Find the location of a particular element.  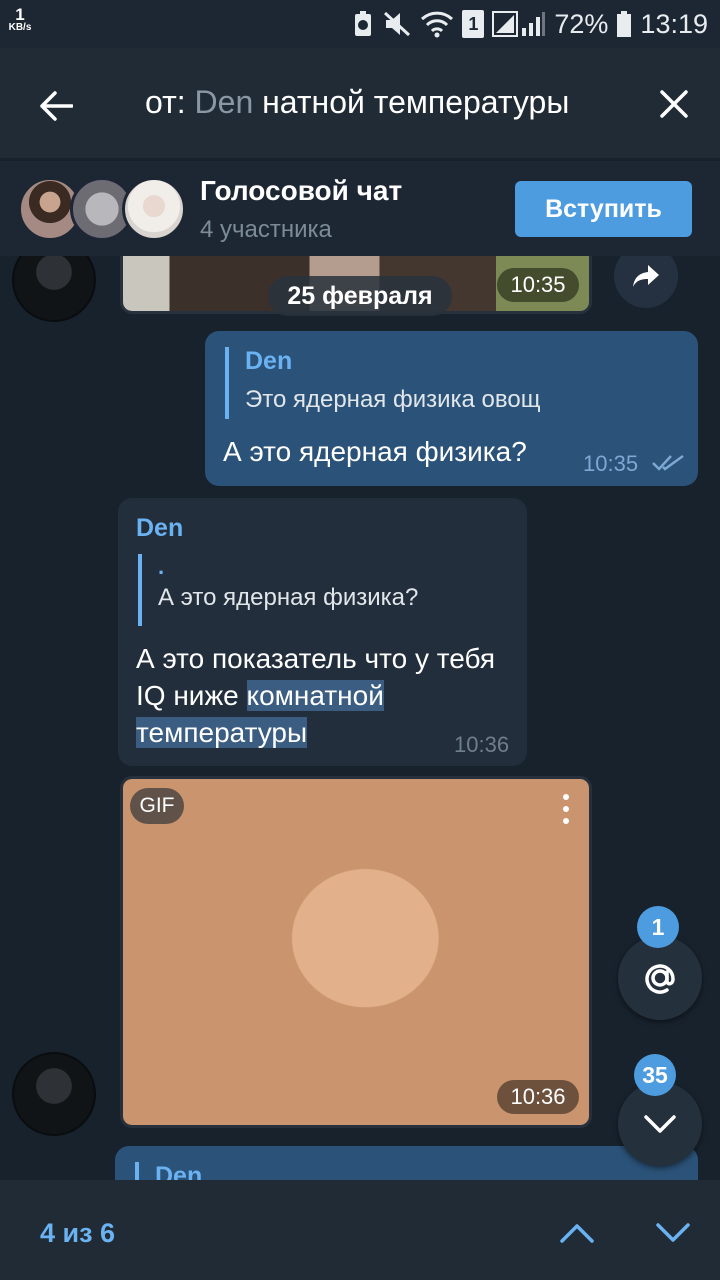

chevron-up-icon is located at coordinates (577, 1233).